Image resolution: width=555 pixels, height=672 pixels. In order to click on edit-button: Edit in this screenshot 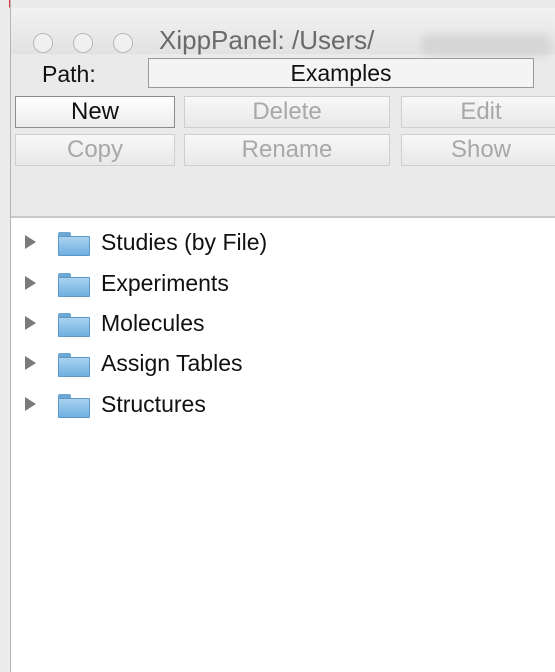, I will do `click(478, 112)`.